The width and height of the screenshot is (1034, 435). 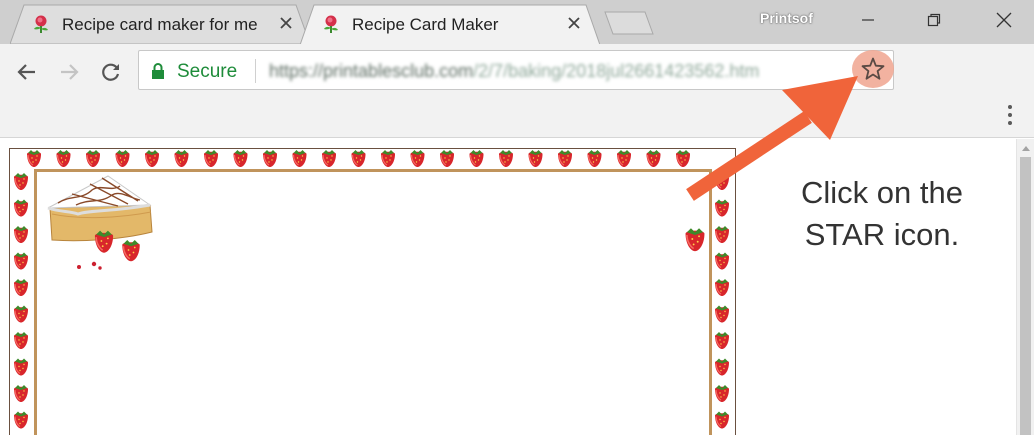 I want to click on scroll-up-arrow-icon, so click(x=1026, y=148).